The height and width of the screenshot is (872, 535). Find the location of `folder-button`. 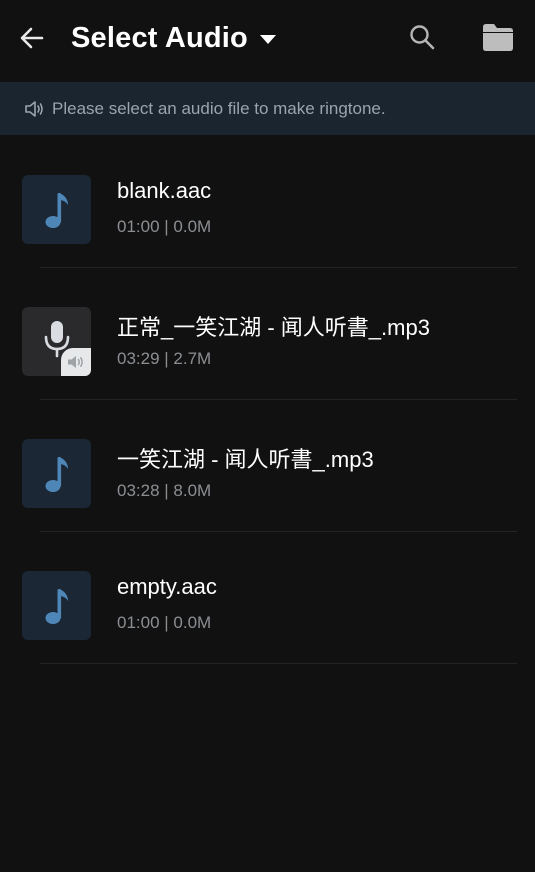

folder-button is located at coordinates (498, 37).